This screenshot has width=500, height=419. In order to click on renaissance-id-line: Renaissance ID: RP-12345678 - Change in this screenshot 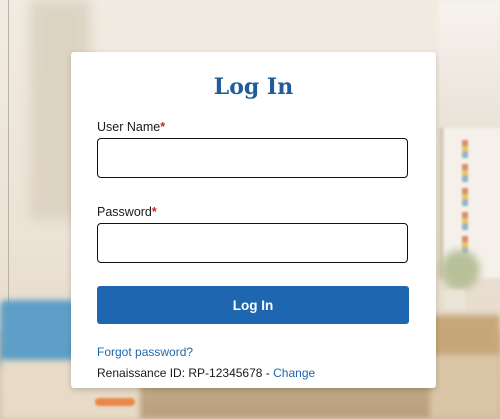, I will do `click(206, 373)`.